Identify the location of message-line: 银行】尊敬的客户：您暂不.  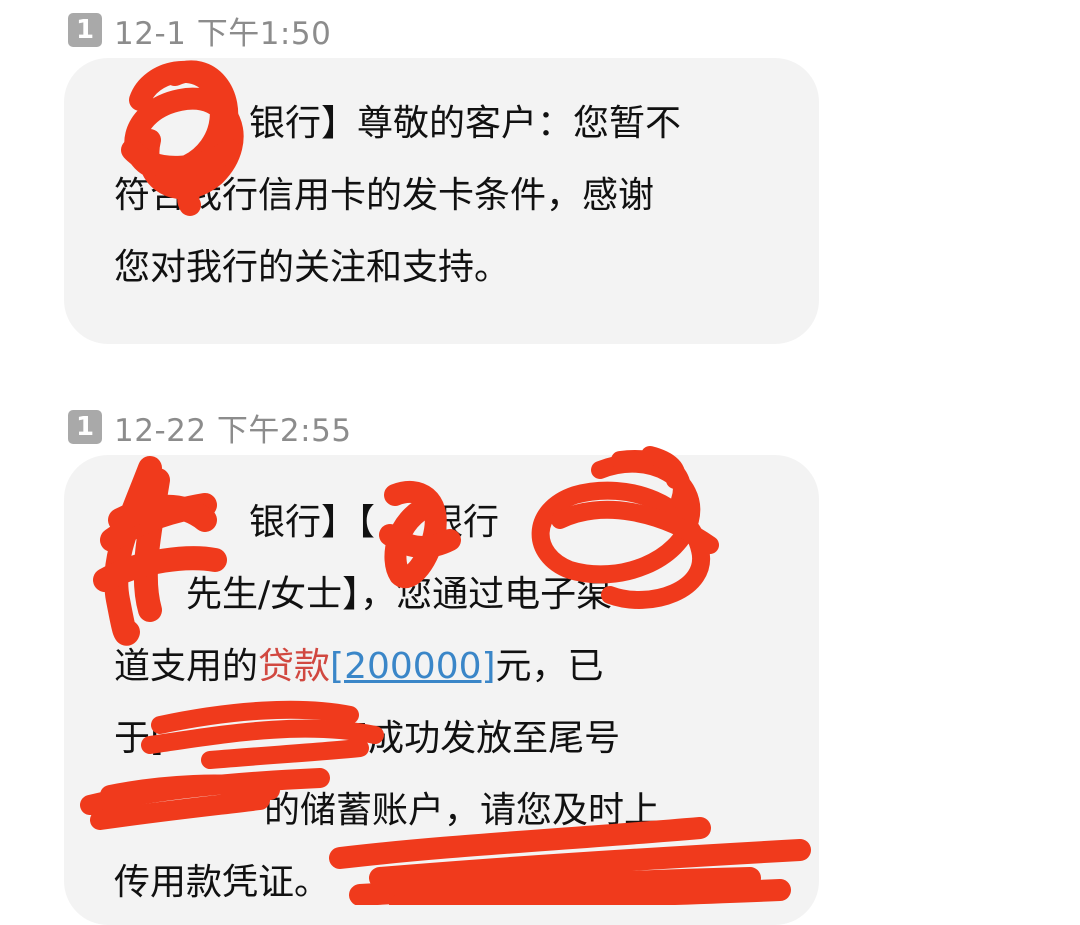
(465, 123).